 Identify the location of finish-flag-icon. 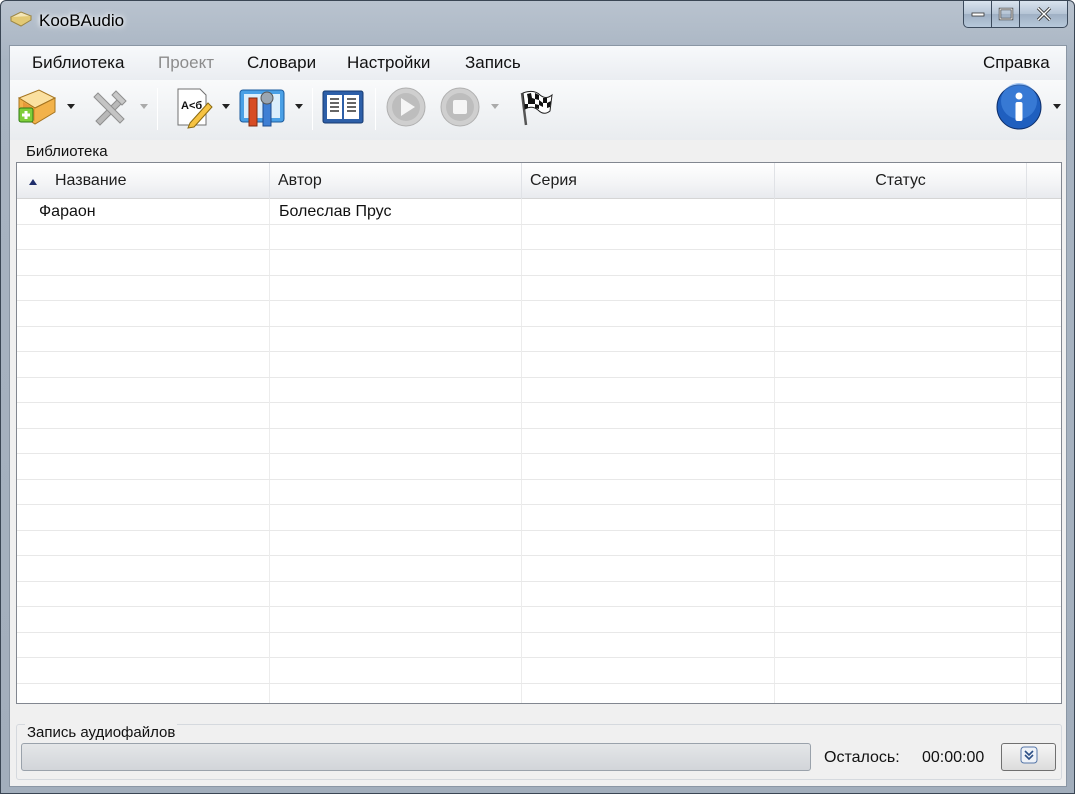
(534, 109).